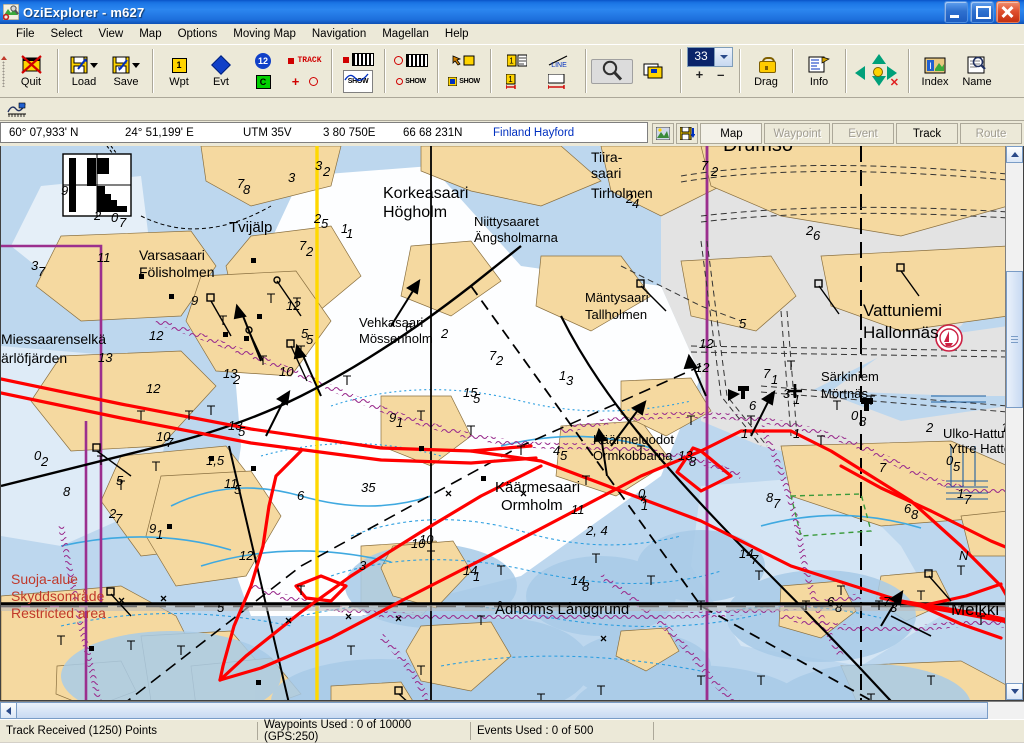 The width and height of the screenshot is (1024, 743). I want to click on tab-waypoint: Waypoint, so click(797, 133).